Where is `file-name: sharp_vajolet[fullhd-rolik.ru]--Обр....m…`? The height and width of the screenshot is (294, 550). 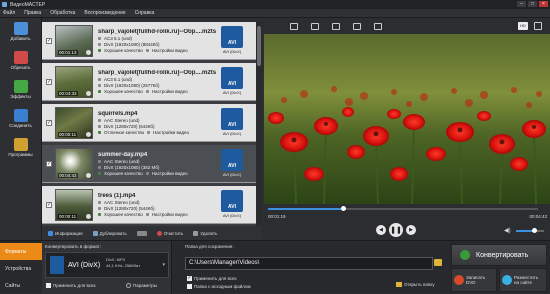
file-name: sharp_vajolet[fullhd-rolik.ru]--Обр....m… is located at coordinates (157, 72).